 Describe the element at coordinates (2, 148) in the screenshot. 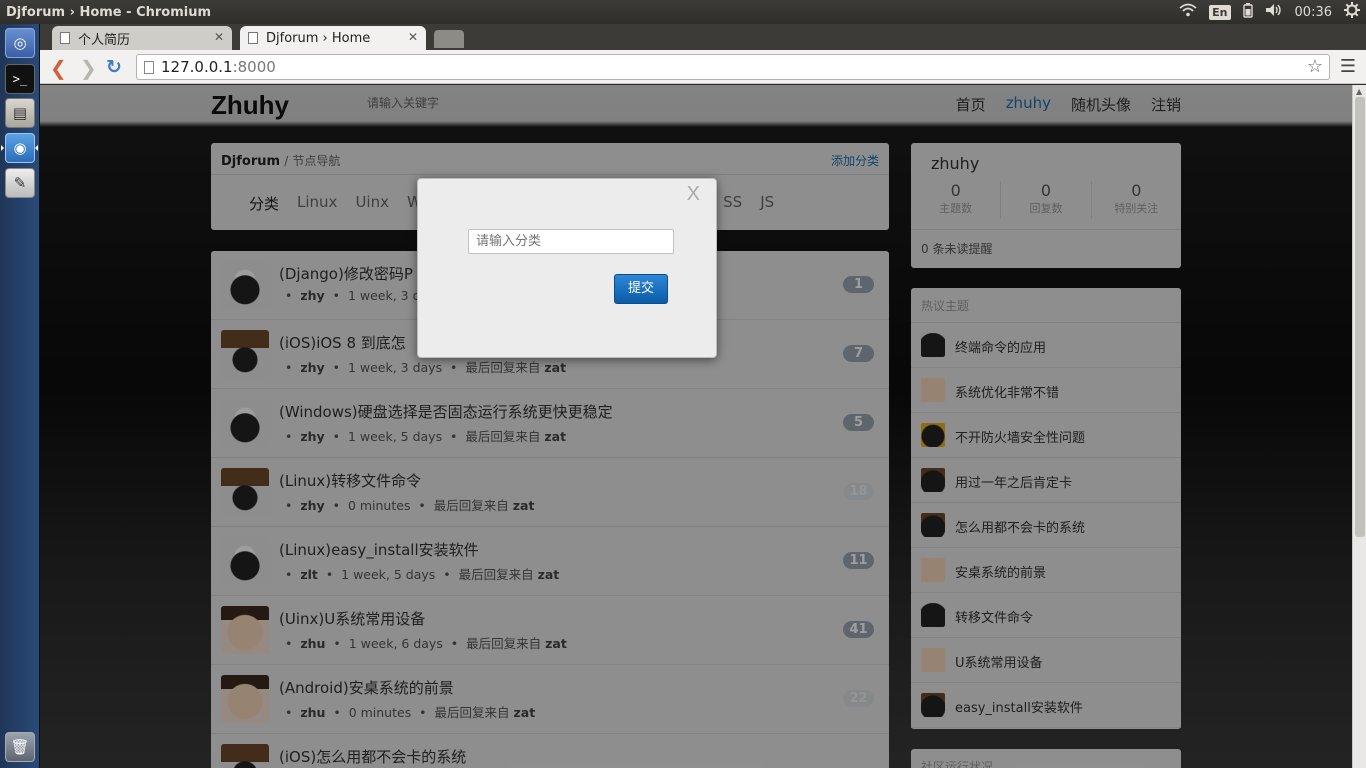

I see `launcher-running-indicator` at that location.